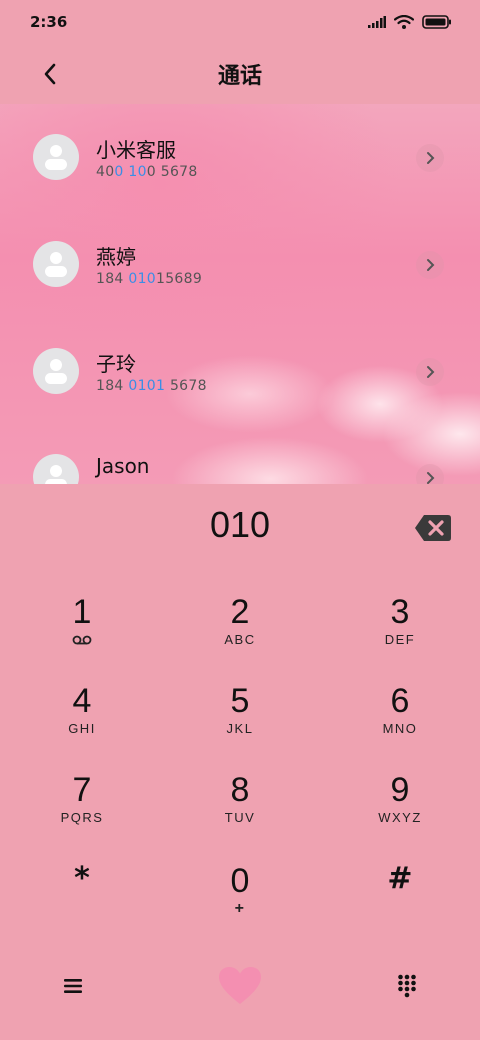 This screenshot has height=1040, width=480. I want to click on key-letters: JKL, so click(240, 728).